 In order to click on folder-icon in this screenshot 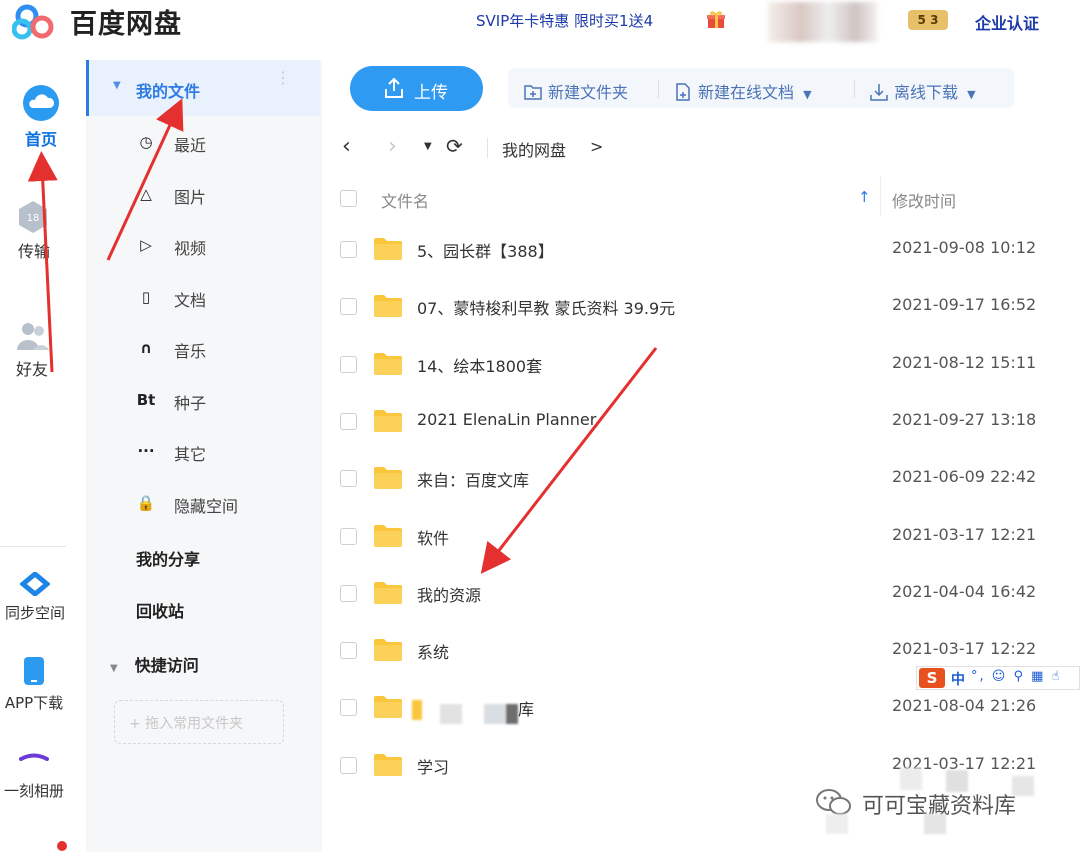, I will do `click(388, 306)`.